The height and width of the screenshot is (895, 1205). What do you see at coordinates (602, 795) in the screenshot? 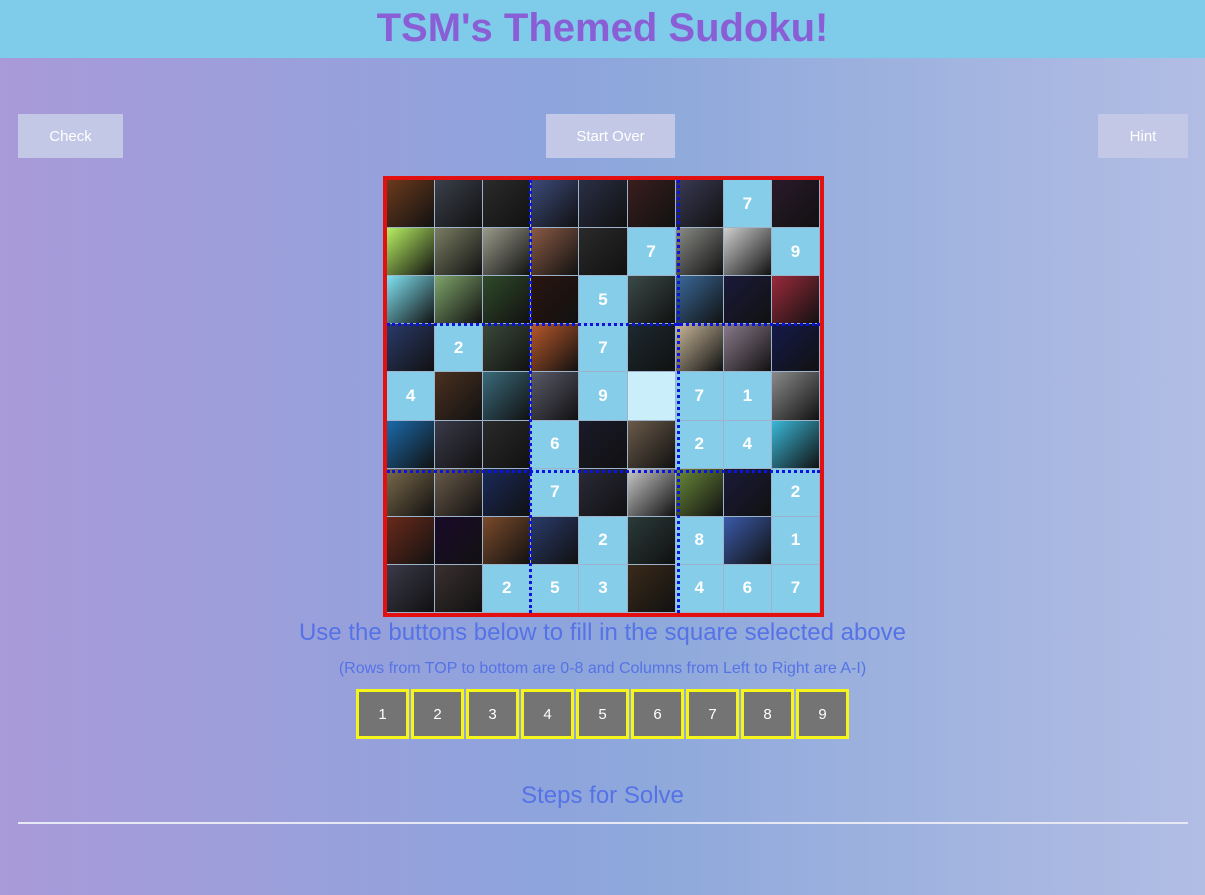
I see `steps-title: Steps for Solve` at bounding box center [602, 795].